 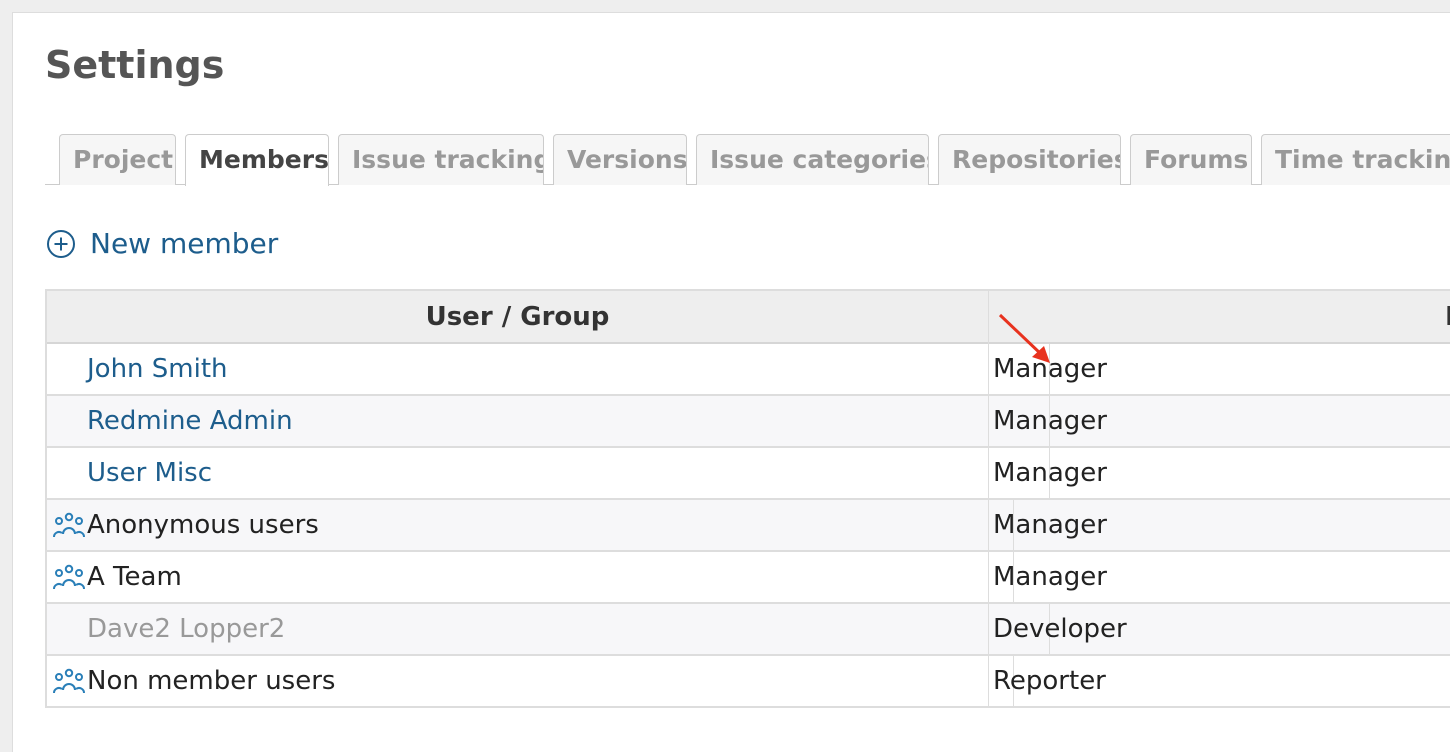 What do you see at coordinates (186, 629) in the screenshot?
I see `locked-user-name: Dave2 Lopper2` at bounding box center [186, 629].